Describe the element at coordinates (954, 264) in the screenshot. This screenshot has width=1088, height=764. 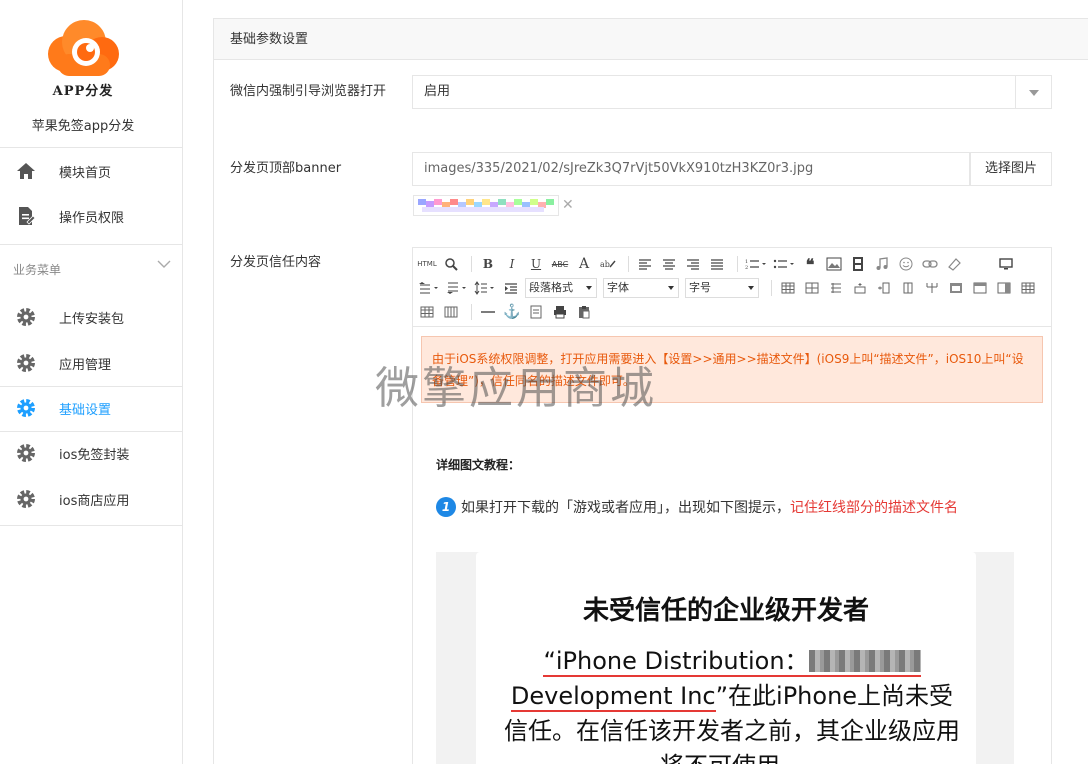
I see `eraser-icon` at that location.